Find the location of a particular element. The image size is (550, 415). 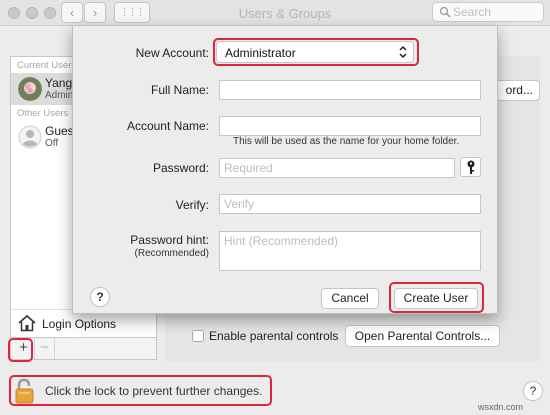

title-bar: ‹ › ⋮⋮⋮ Users & Groups Search is located at coordinates (275, 13).